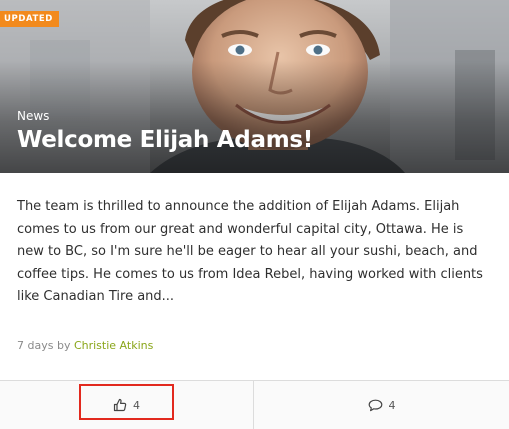  What do you see at coordinates (165, 140) in the screenshot?
I see `post-title: Welcome Elijah Adams!` at bounding box center [165, 140].